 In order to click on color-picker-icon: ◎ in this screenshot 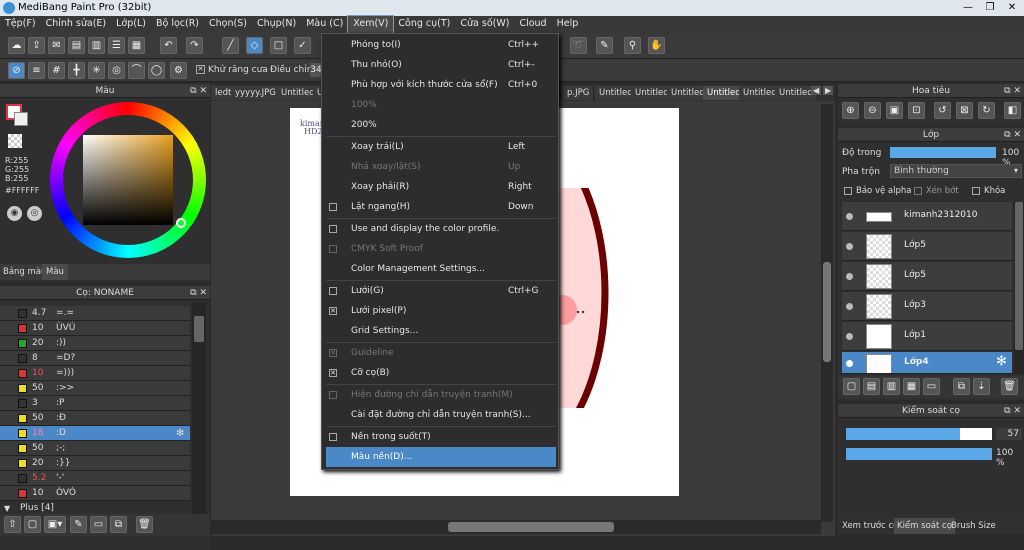, I will do `click(34, 213)`.